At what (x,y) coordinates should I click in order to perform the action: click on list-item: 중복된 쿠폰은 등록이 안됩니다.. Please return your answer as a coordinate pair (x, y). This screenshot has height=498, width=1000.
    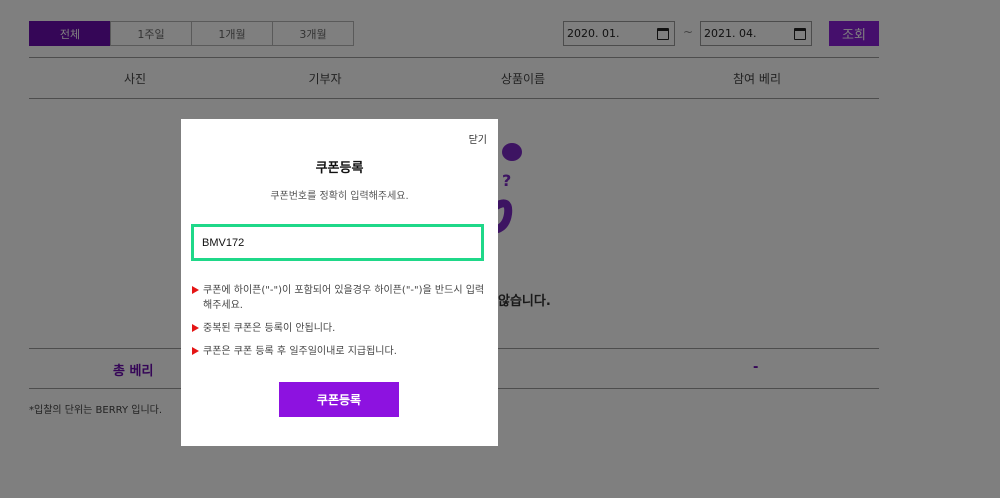
    Looking at the image, I should click on (339, 328).